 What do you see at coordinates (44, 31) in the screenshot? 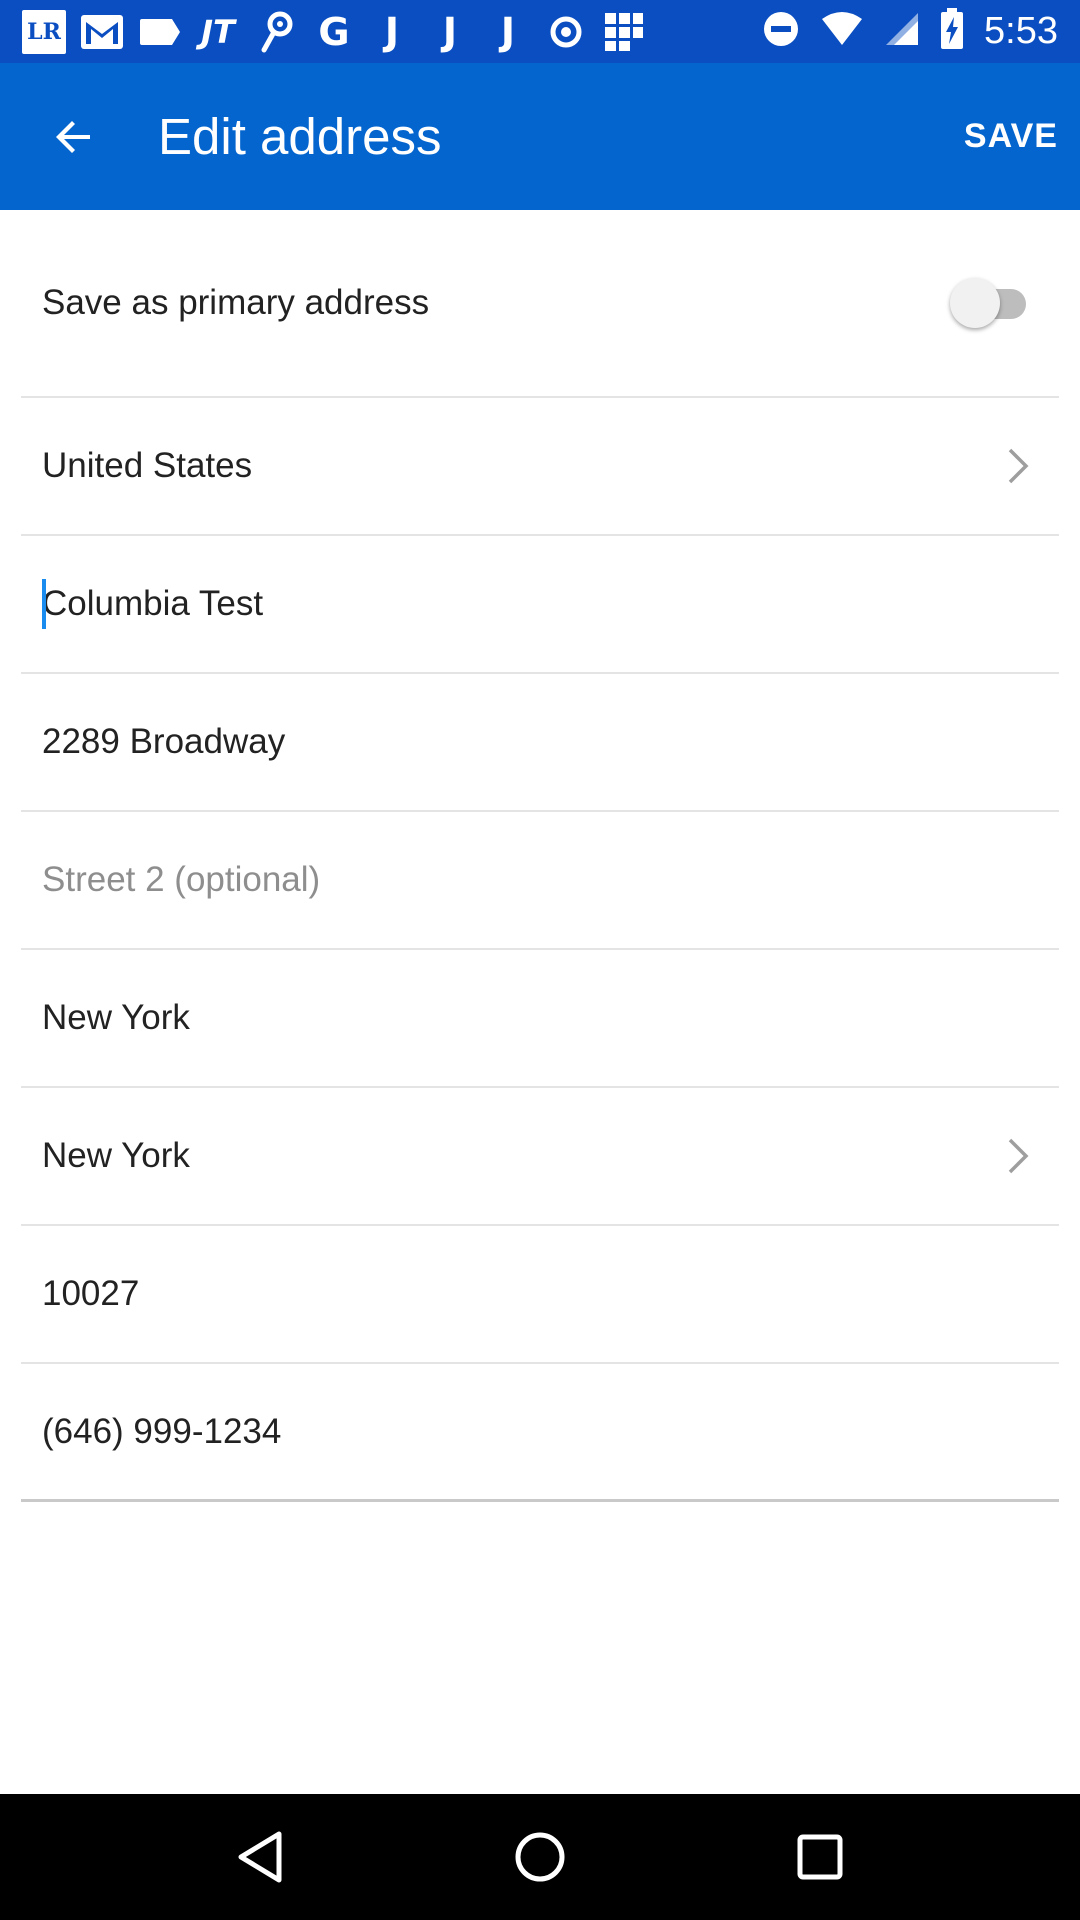
I see `lr-app-icon: LR` at bounding box center [44, 31].